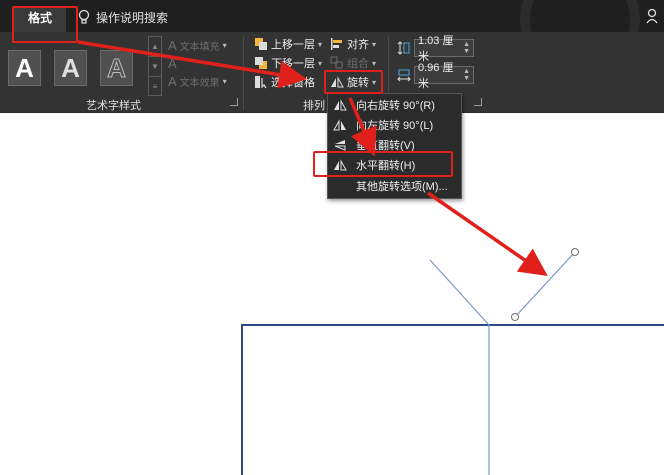 Image resolution: width=664 pixels, height=475 pixels. I want to click on align-icon, so click(336, 44).